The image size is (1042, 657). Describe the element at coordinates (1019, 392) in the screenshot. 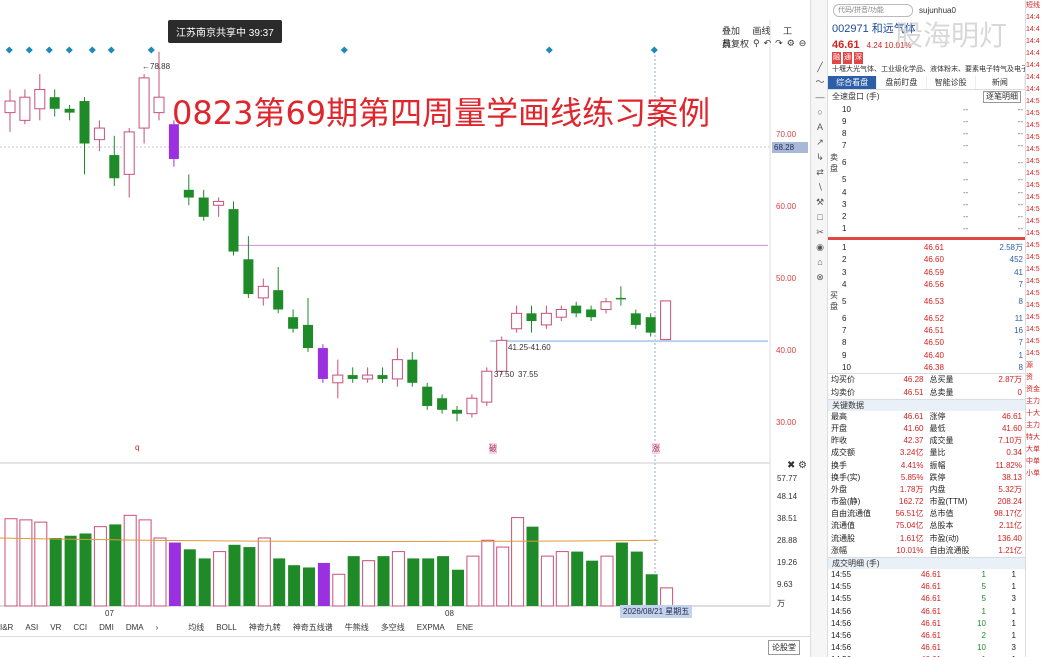

I see `avg-value: 0` at that location.